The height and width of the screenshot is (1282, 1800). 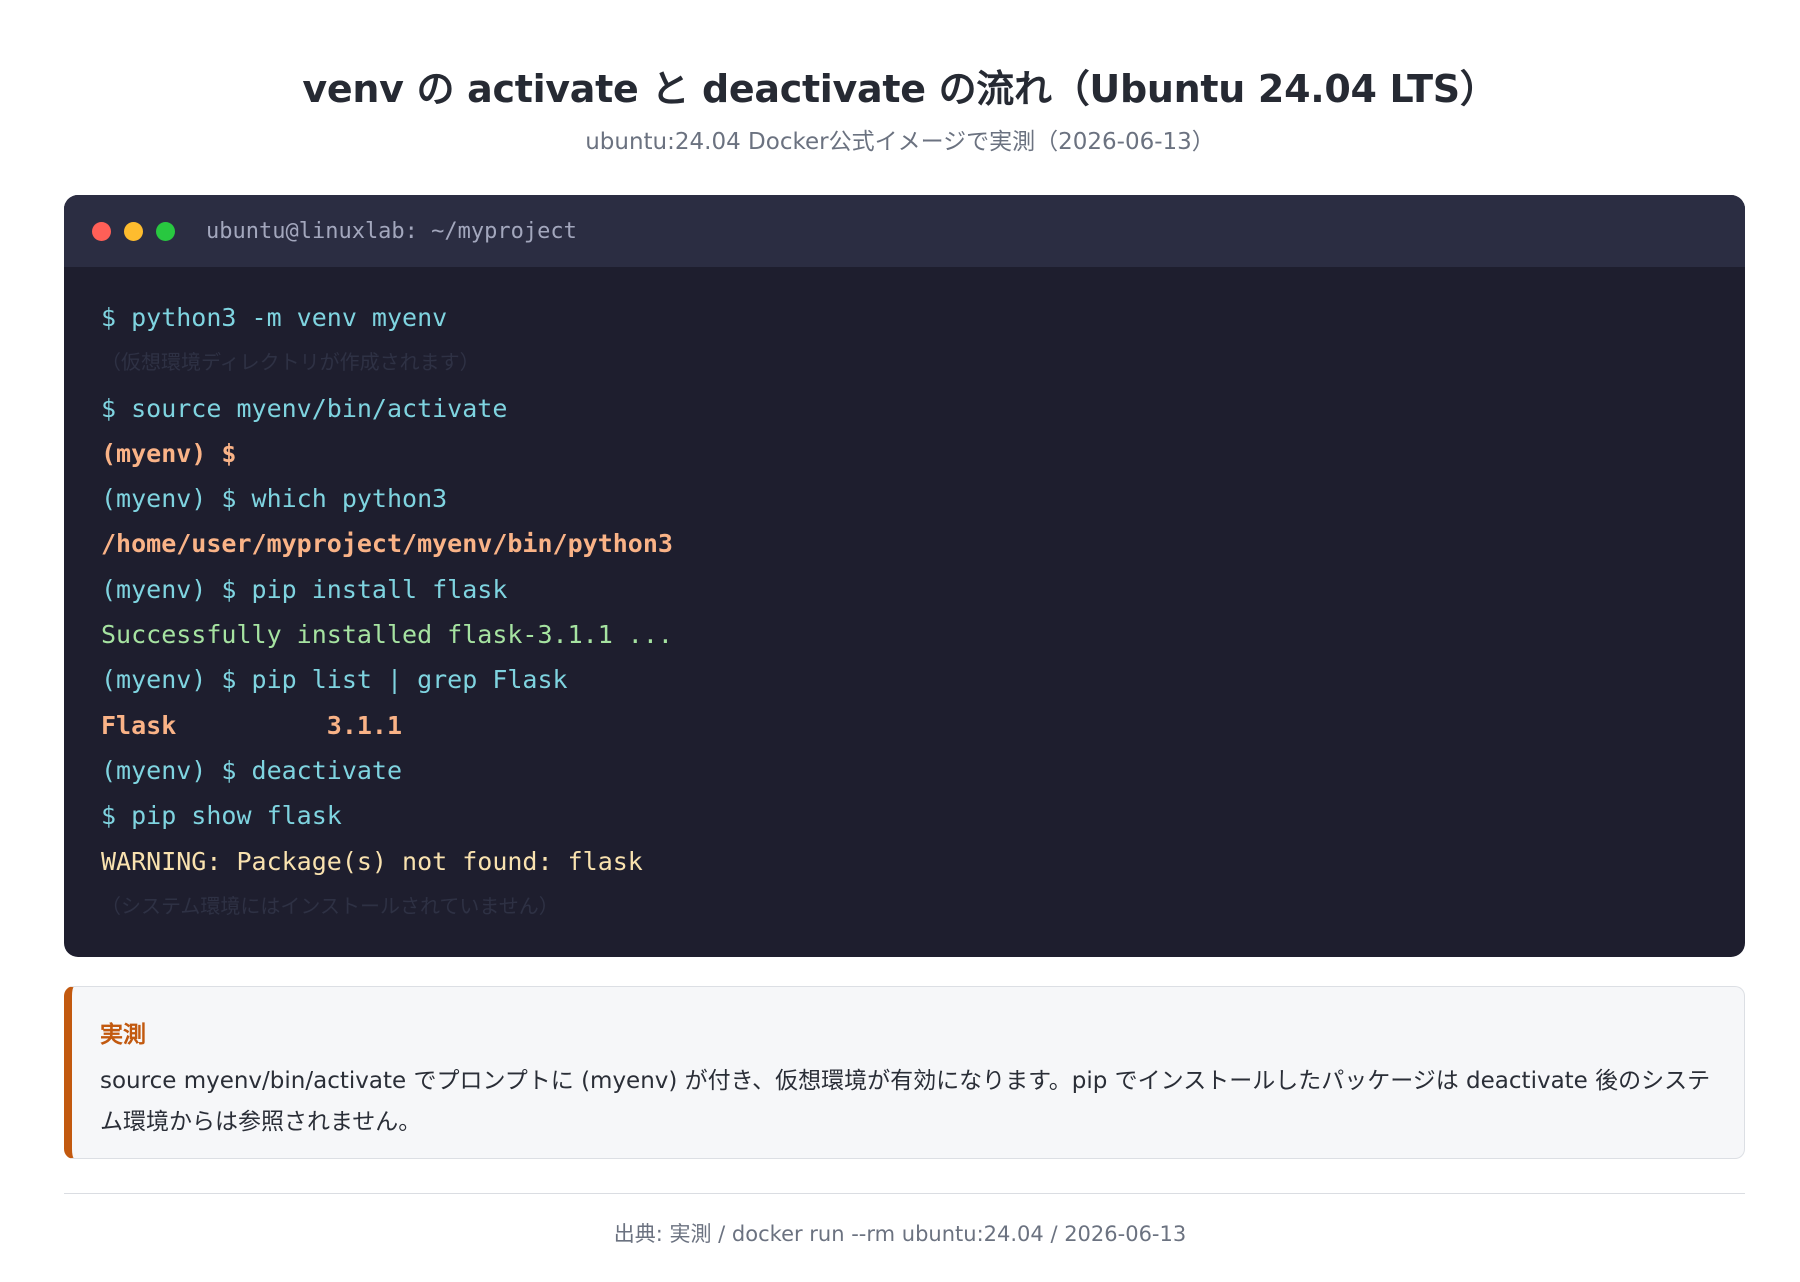 I want to click on terminal-line-output: Flask 3.1.1, so click(x=252, y=725).